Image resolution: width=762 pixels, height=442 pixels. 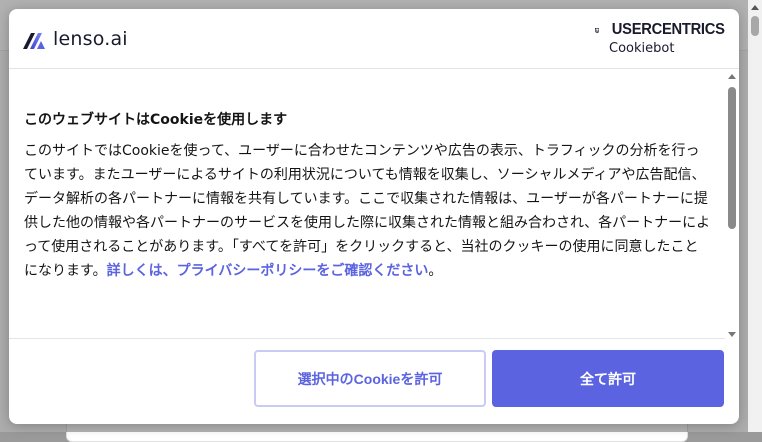 What do you see at coordinates (732, 76) in the screenshot?
I see `scroll-up-icon` at bounding box center [732, 76].